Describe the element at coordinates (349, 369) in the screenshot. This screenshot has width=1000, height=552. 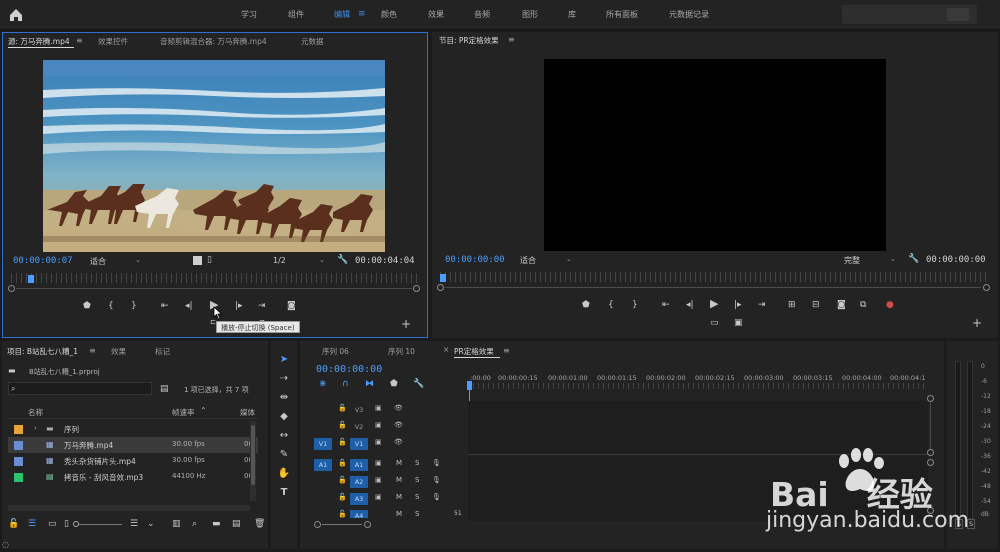
I see `timeline-timecode: 00:00:00:00` at that location.